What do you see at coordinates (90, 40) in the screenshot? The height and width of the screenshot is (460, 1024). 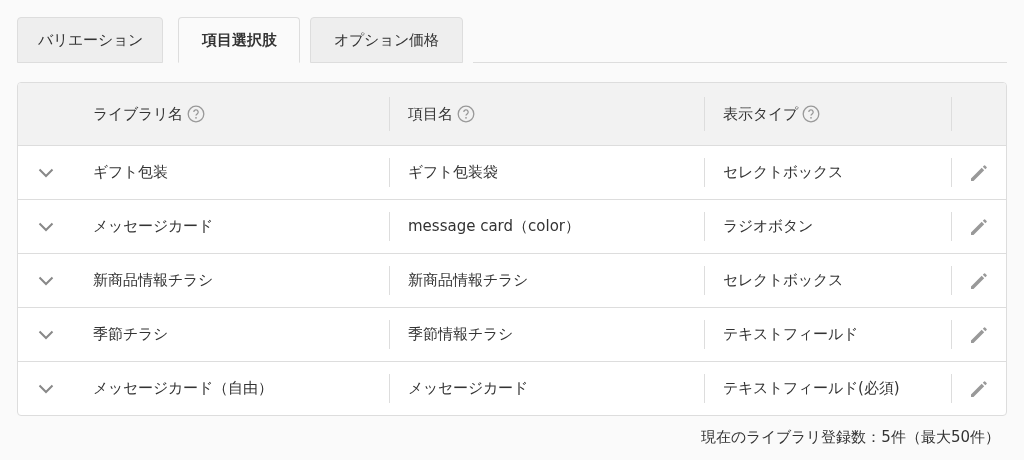 I see `tab: バリエーション` at bounding box center [90, 40].